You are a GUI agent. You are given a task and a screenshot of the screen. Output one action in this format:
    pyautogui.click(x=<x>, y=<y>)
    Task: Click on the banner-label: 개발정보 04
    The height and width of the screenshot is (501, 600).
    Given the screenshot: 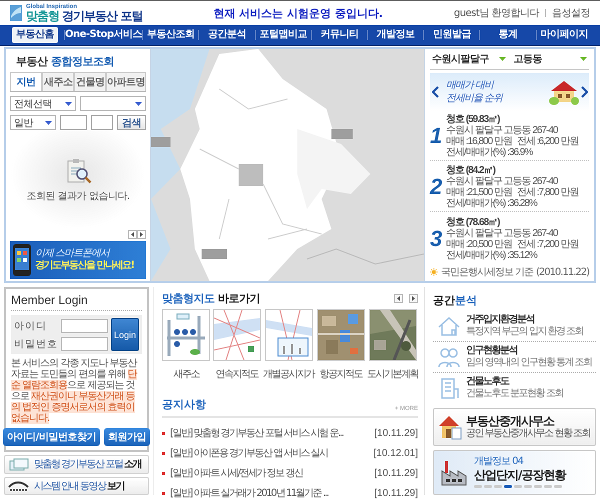 What is the action you would take?
    pyautogui.click(x=498, y=462)
    